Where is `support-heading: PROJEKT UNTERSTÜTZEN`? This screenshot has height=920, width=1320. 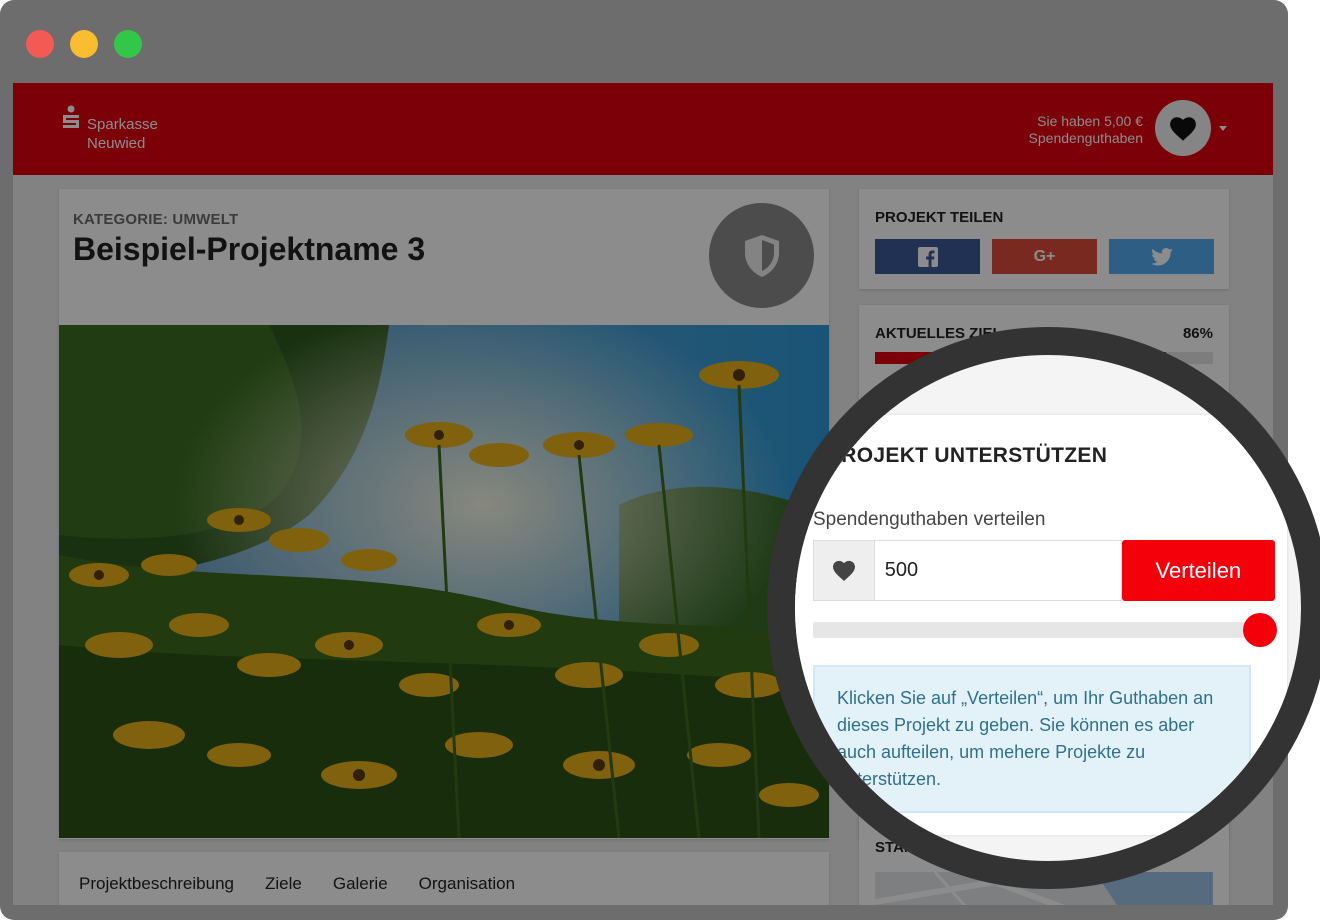
support-heading: PROJEKT UNTERSTÜTZEN is located at coordinates (967, 455).